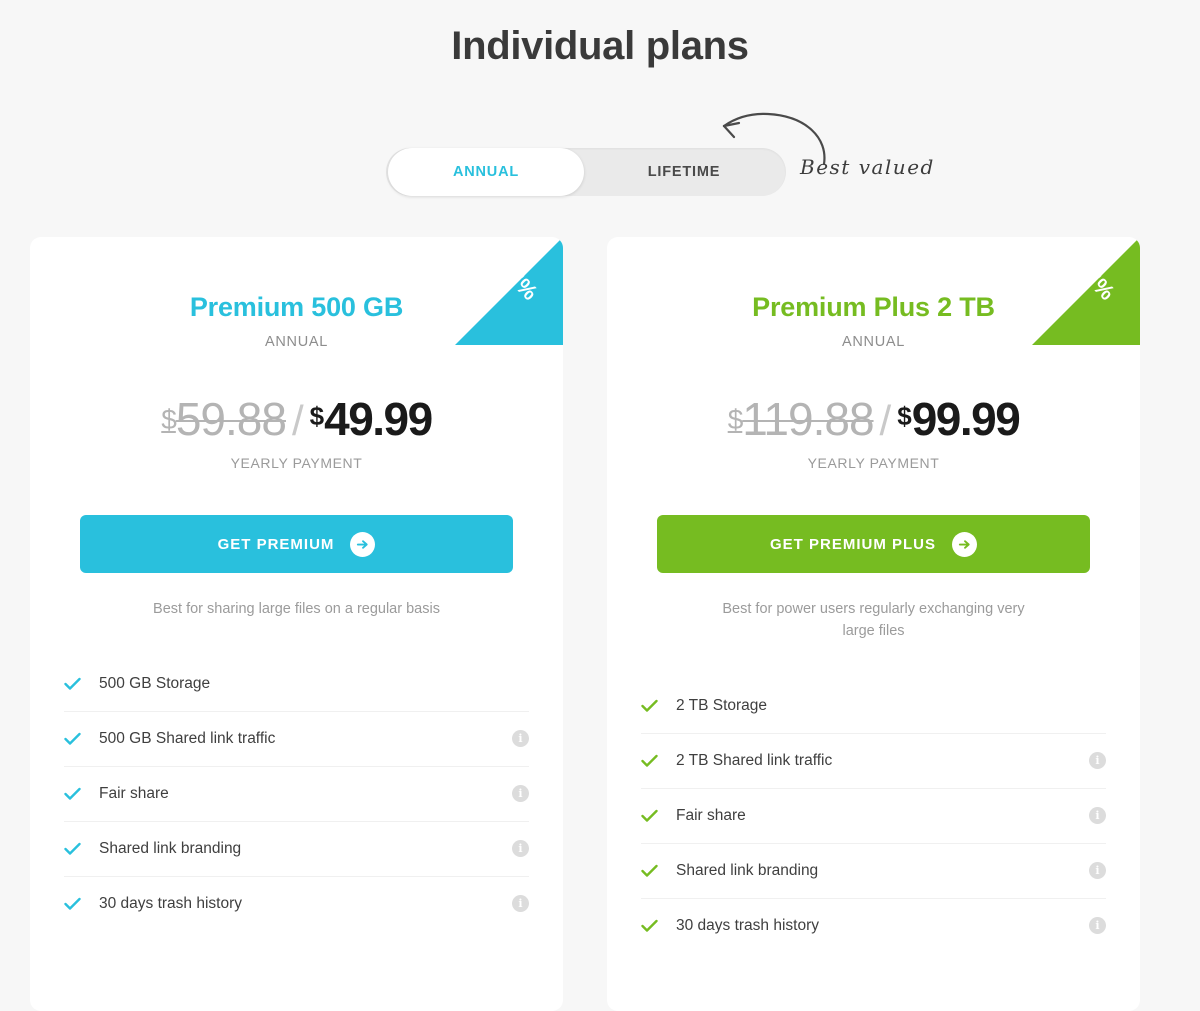  I want to click on price-original: $59.88, so click(224, 419).